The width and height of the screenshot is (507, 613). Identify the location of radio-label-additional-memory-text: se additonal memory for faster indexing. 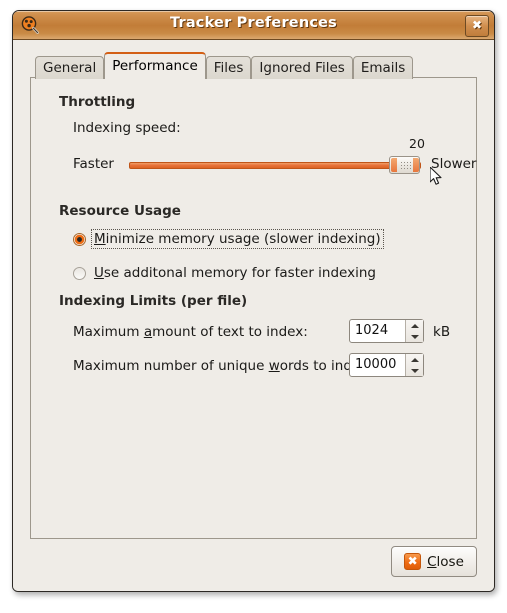
(239, 273).